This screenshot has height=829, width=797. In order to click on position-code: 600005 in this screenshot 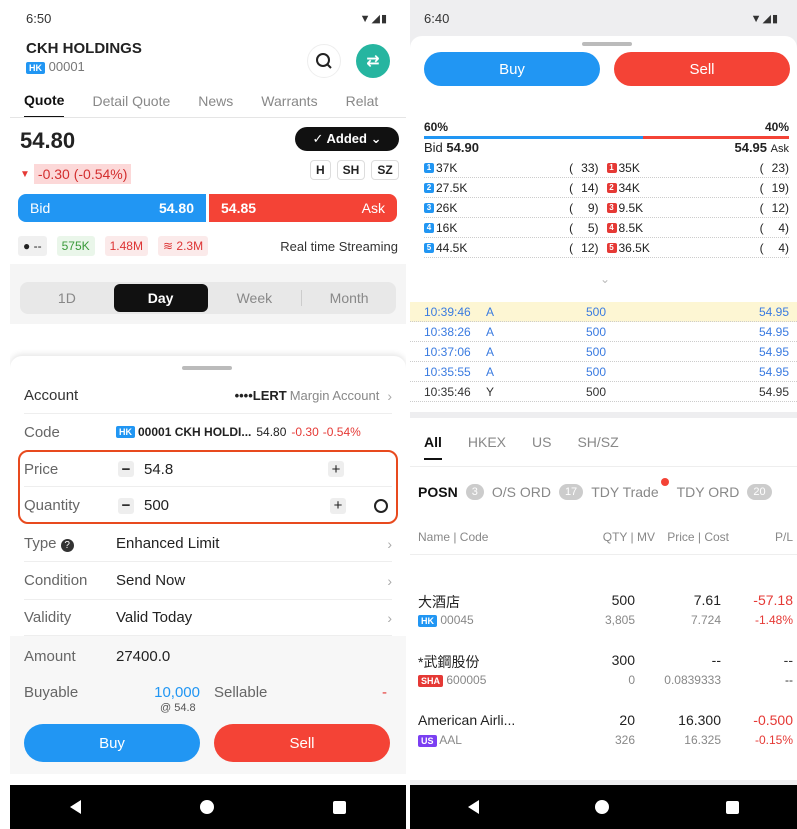, I will do `click(466, 680)`.